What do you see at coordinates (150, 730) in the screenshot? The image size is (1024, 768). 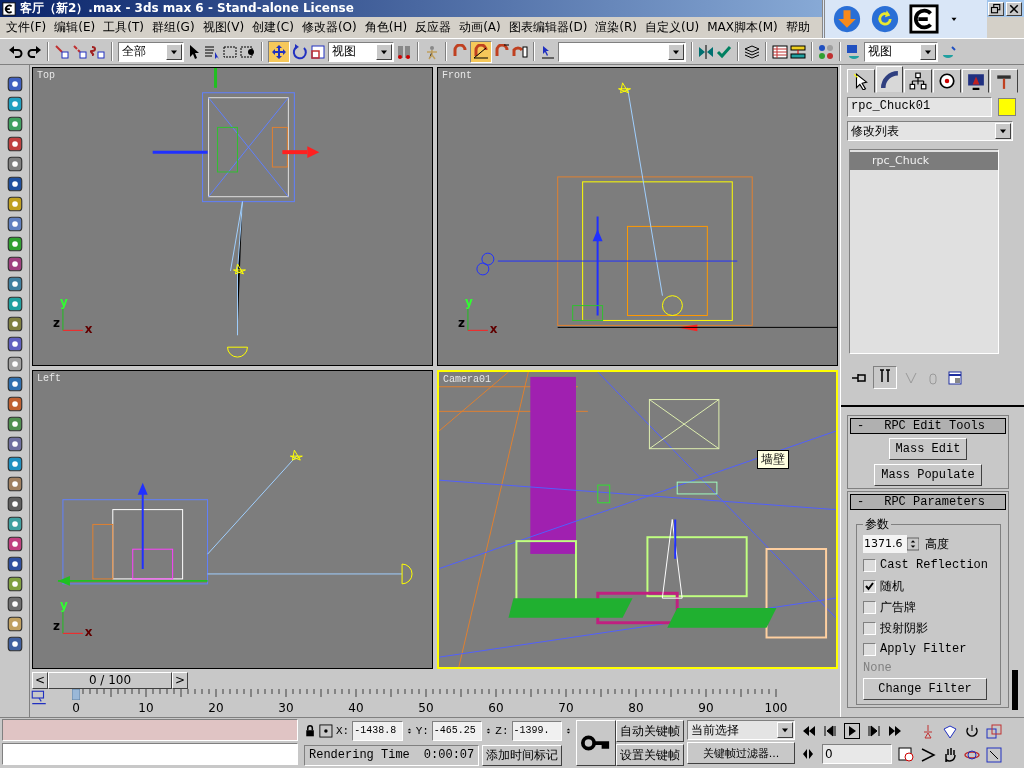 I see `maxscript-listener-field` at bounding box center [150, 730].